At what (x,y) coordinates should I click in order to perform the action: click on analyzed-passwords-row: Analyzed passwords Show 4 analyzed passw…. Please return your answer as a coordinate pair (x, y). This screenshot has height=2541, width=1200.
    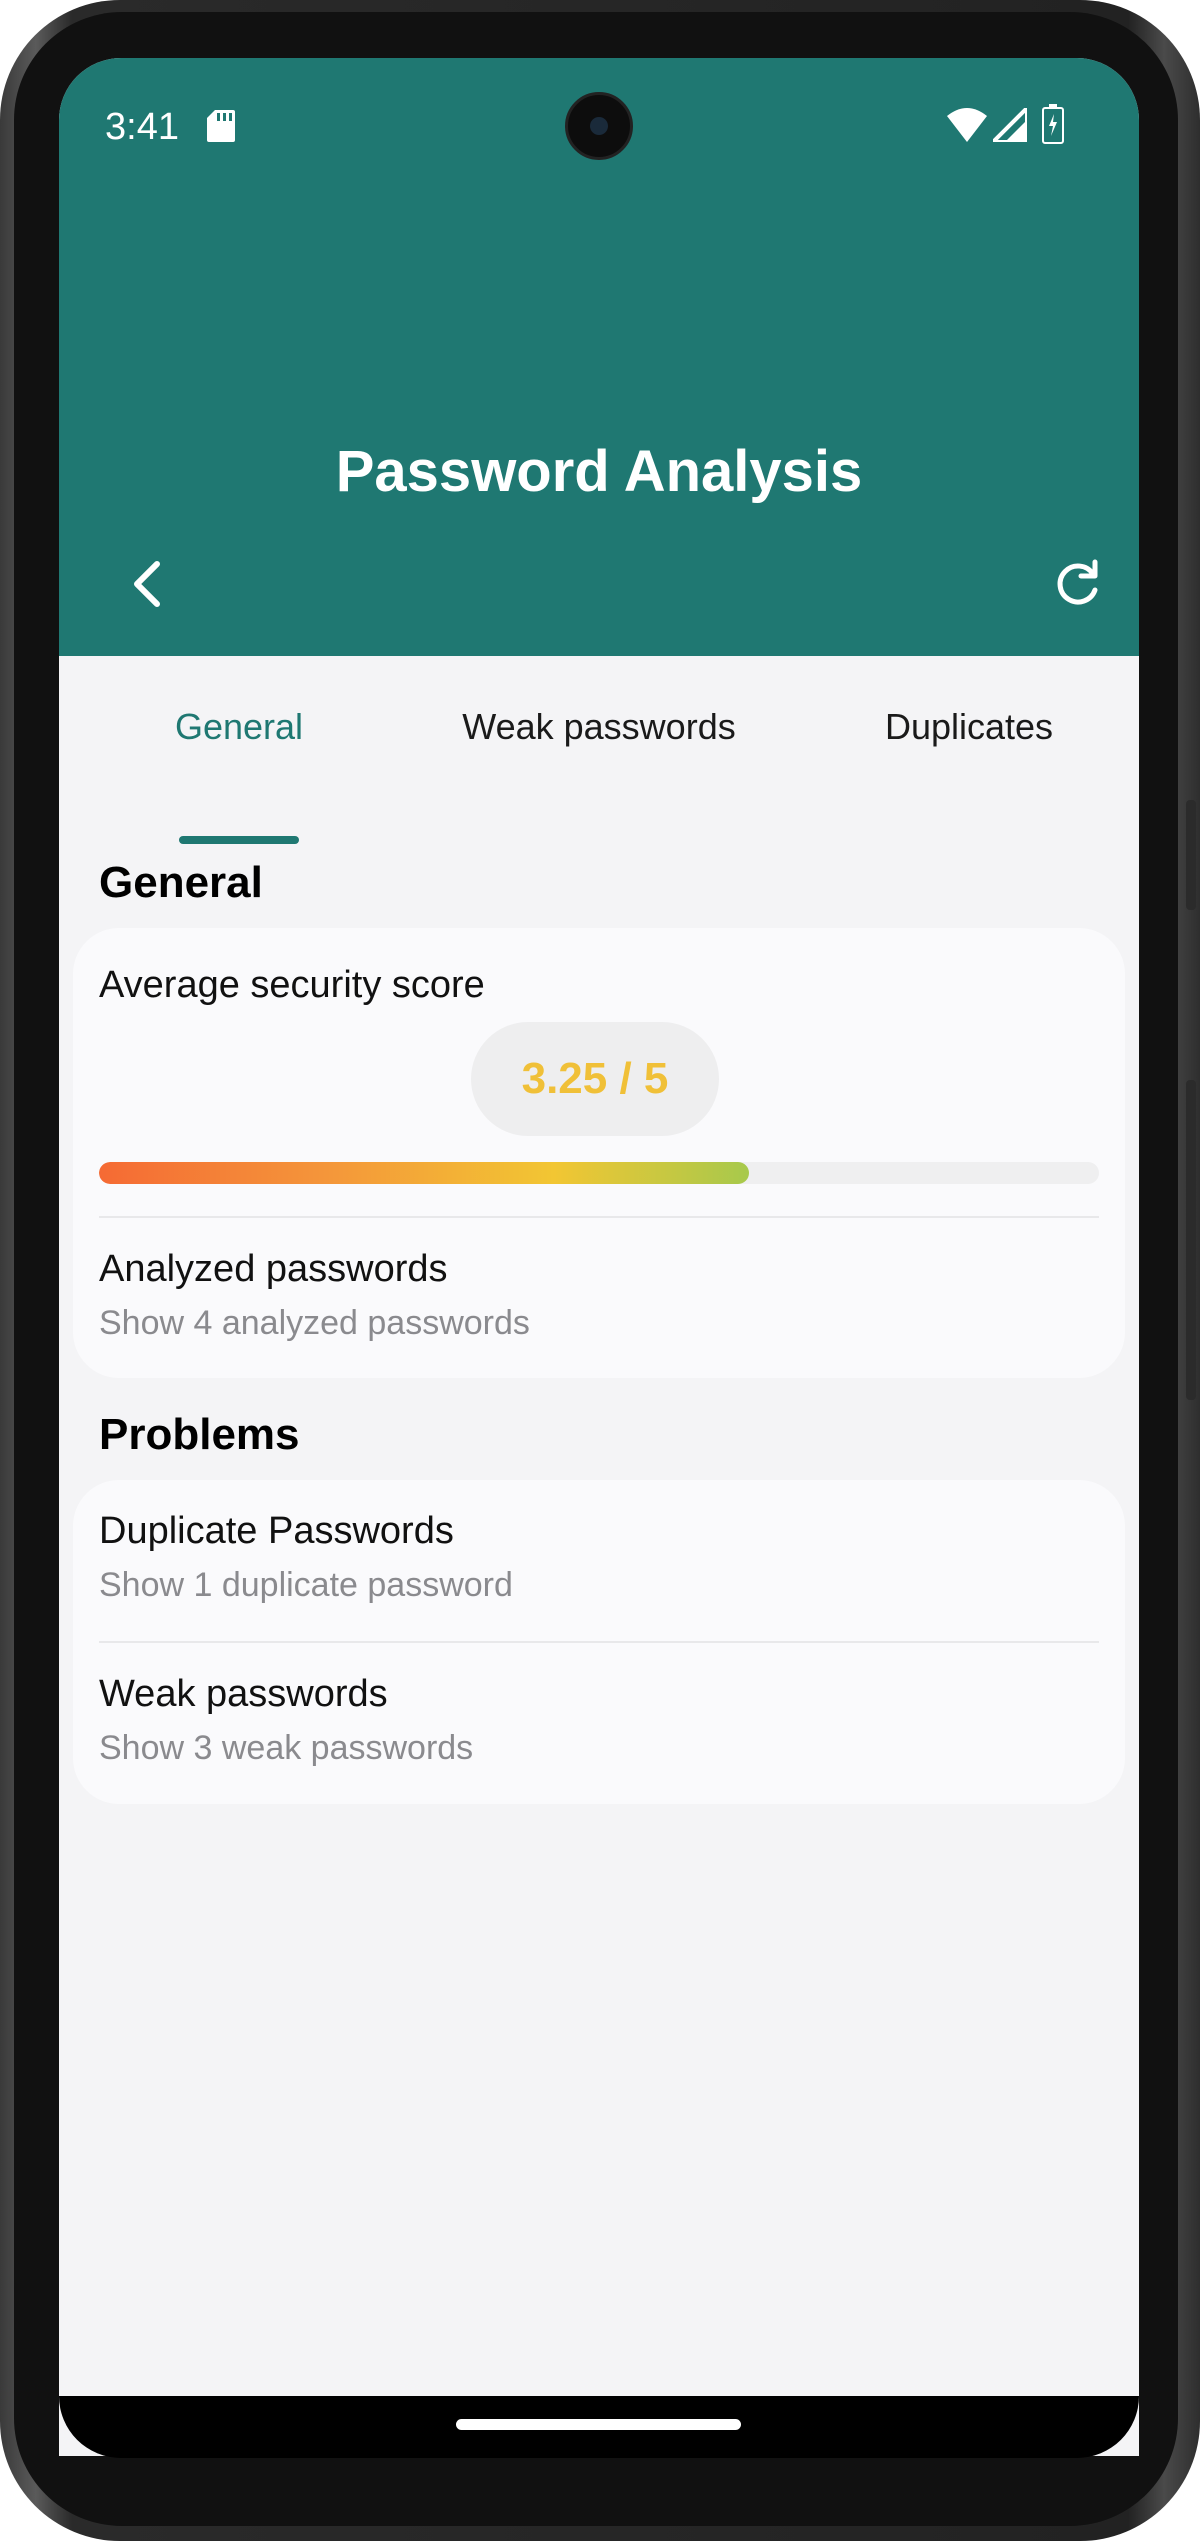
    Looking at the image, I should click on (599, 1298).